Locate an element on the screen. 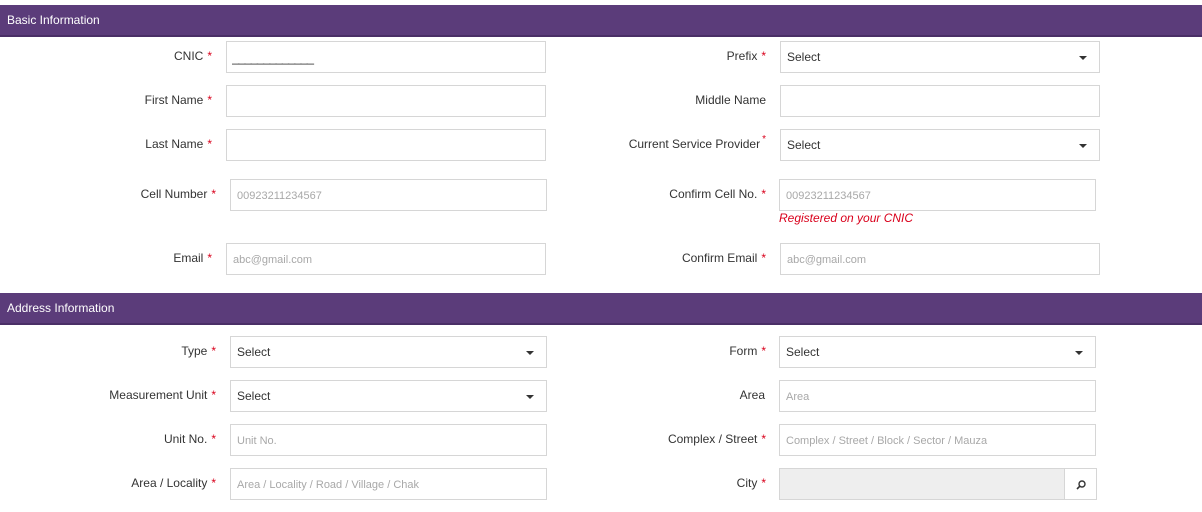  service-provider-select: Select is located at coordinates (940, 145).